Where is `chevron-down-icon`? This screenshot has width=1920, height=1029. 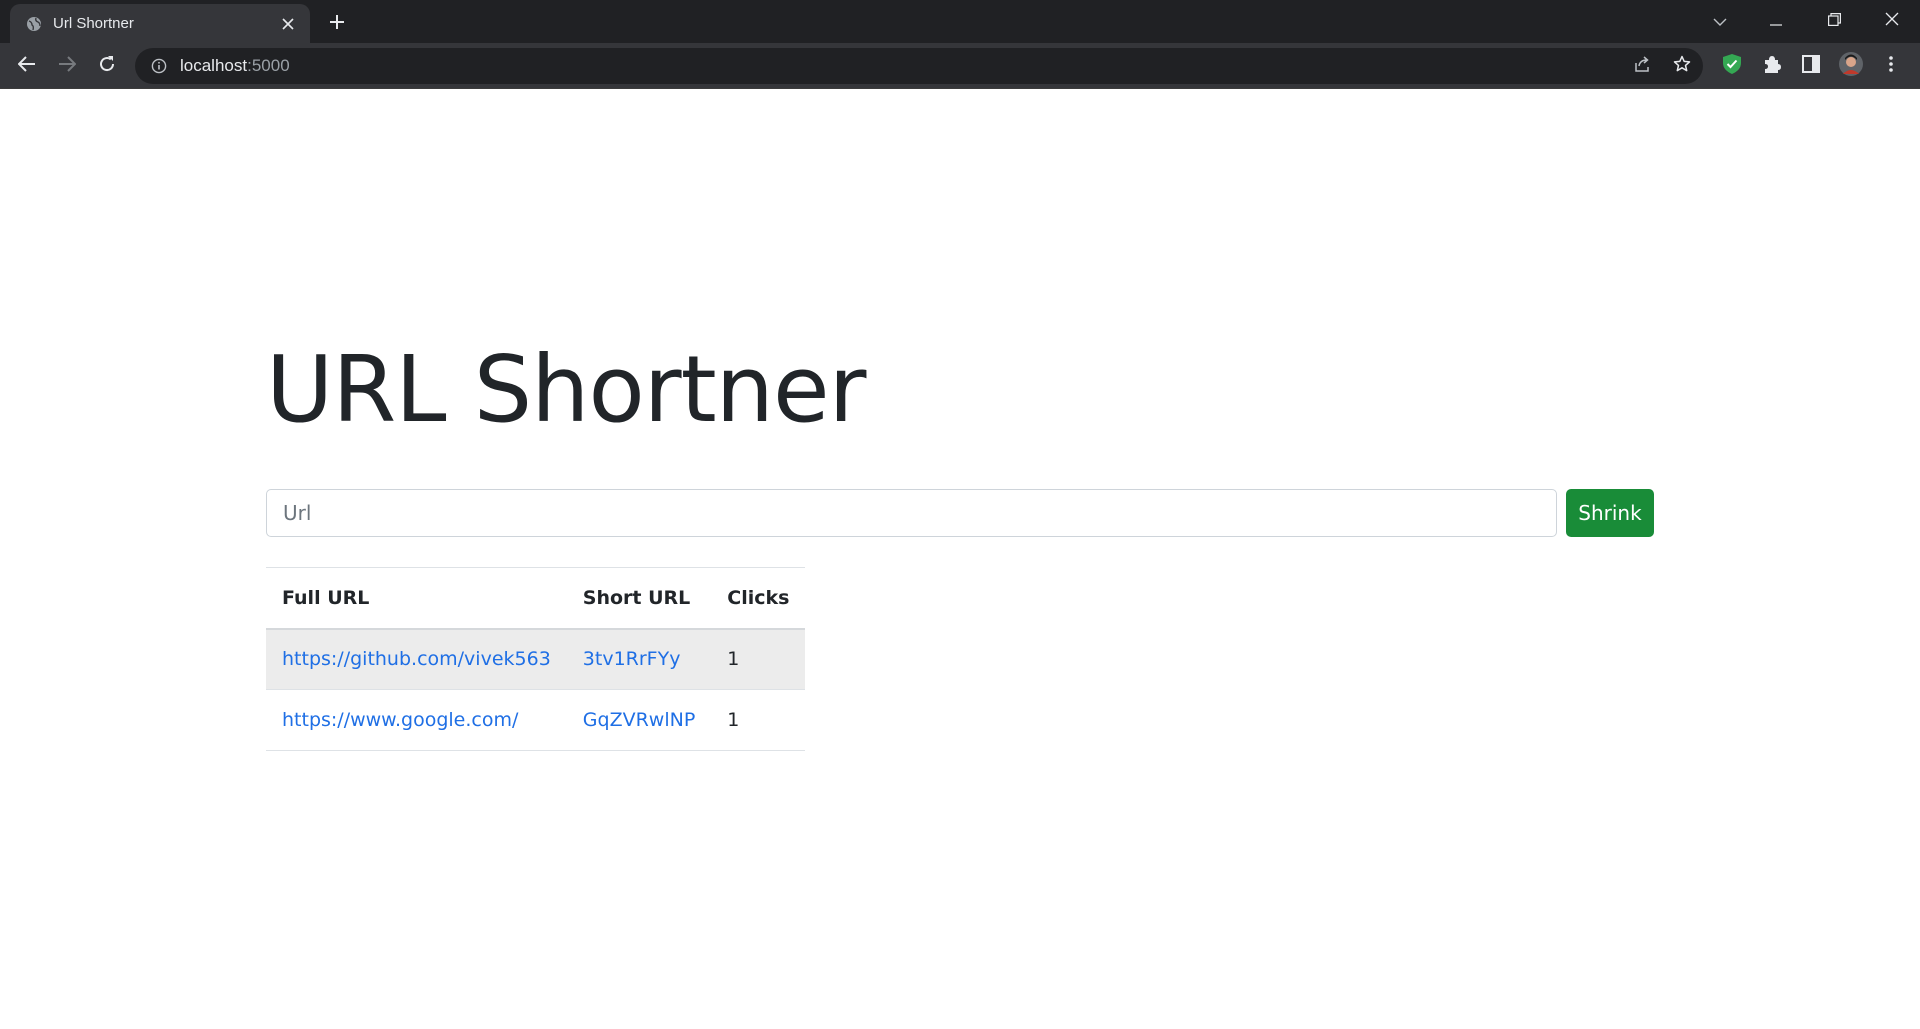 chevron-down-icon is located at coordinates (1720, 22).